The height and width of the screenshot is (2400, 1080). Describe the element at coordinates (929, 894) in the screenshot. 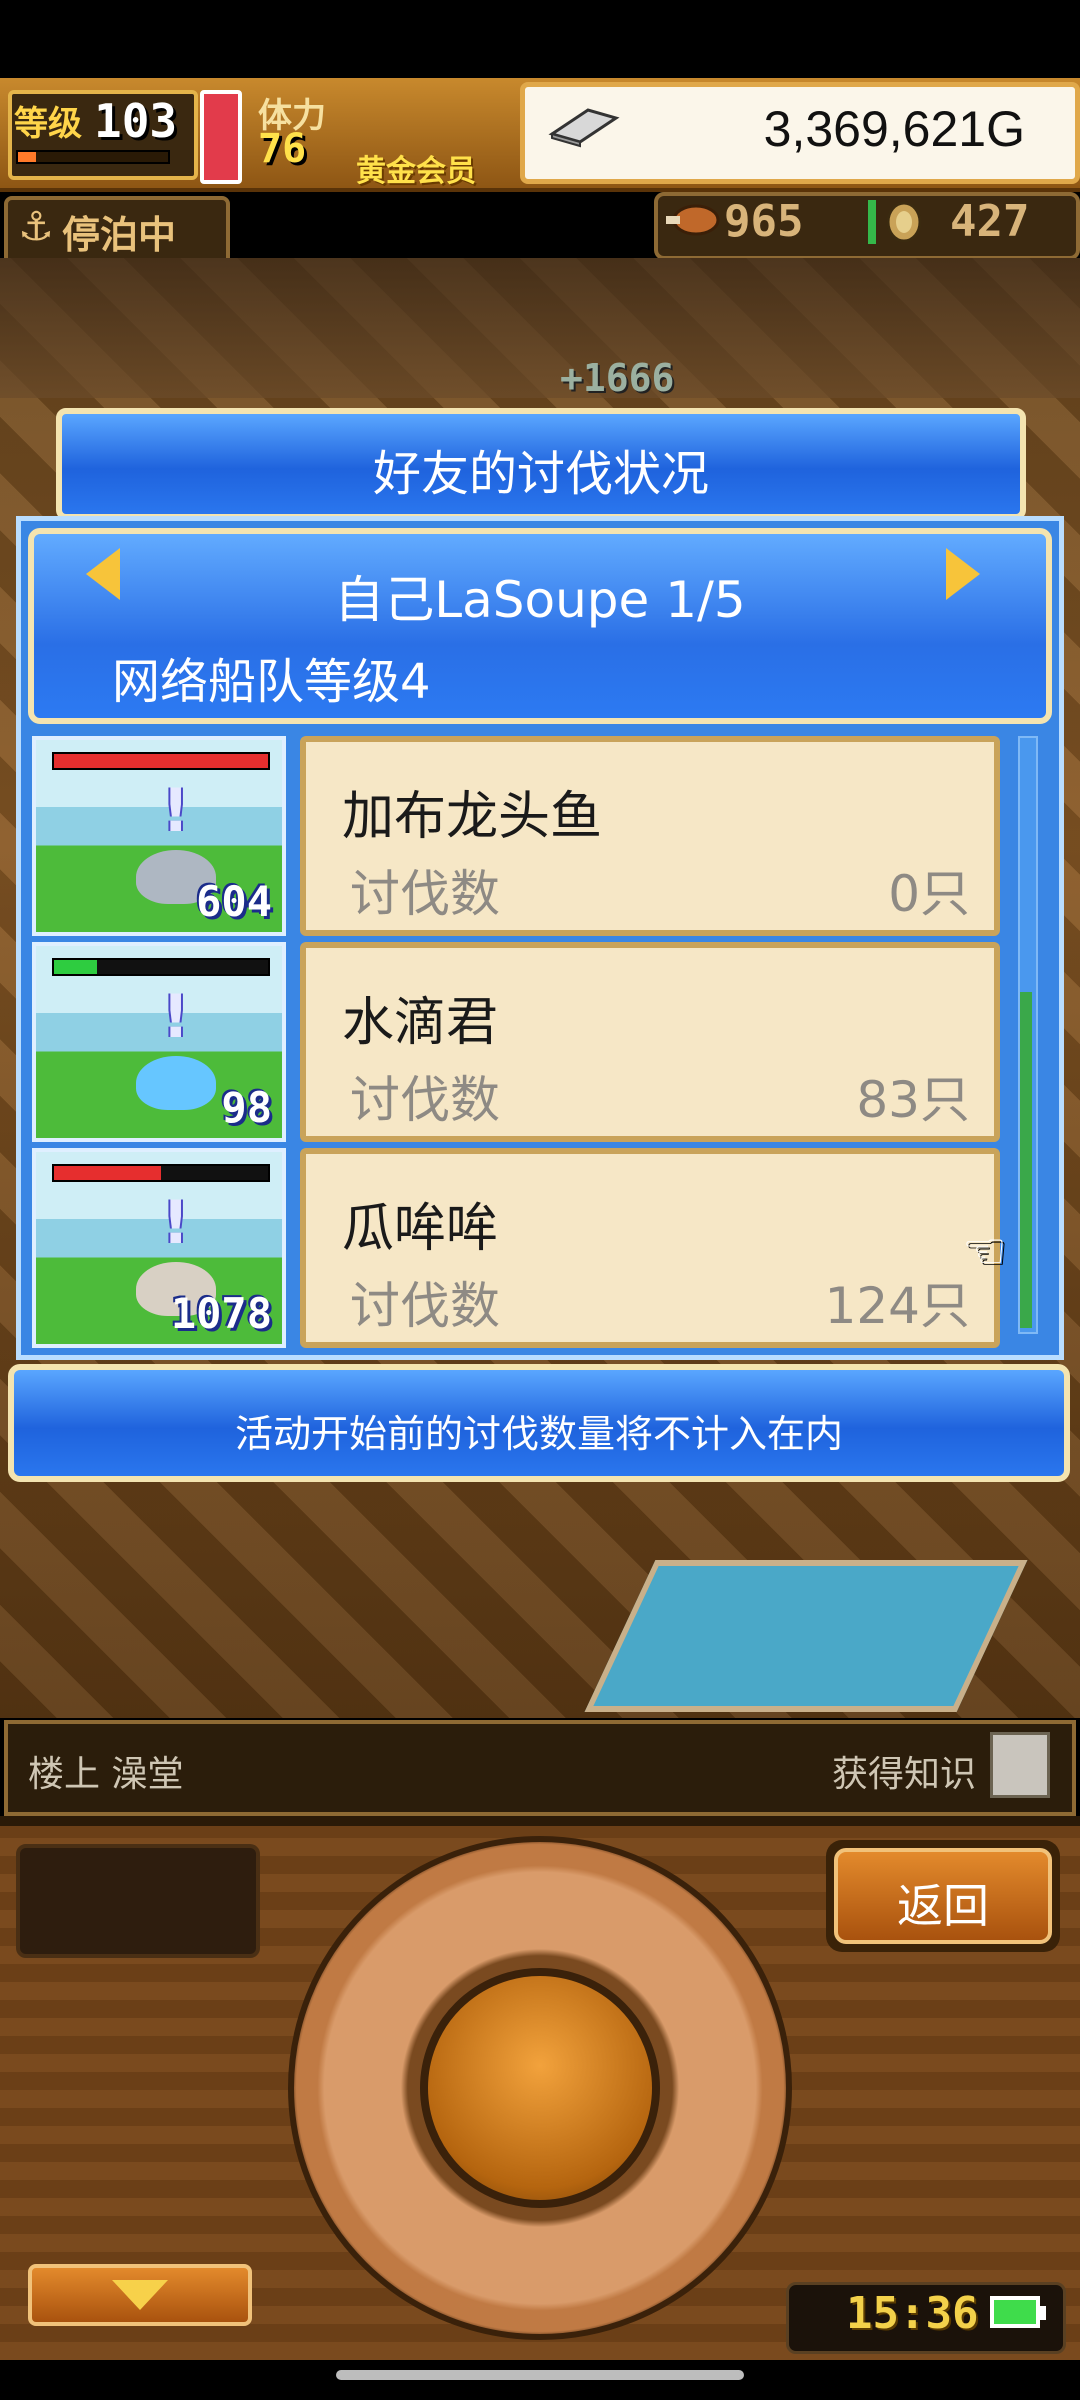

I see `kill-count-value: 0只` at that location.